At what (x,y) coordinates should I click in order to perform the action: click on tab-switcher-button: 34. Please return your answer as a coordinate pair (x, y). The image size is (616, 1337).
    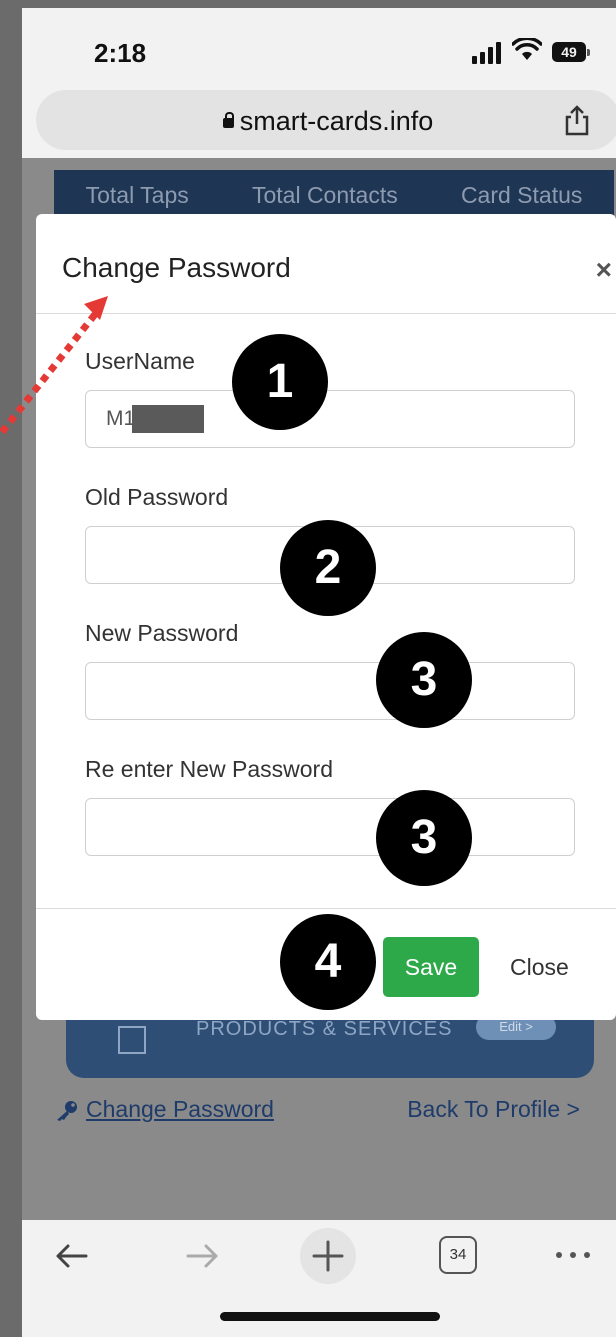
    Looking at the image, I should click on (458, 1255).